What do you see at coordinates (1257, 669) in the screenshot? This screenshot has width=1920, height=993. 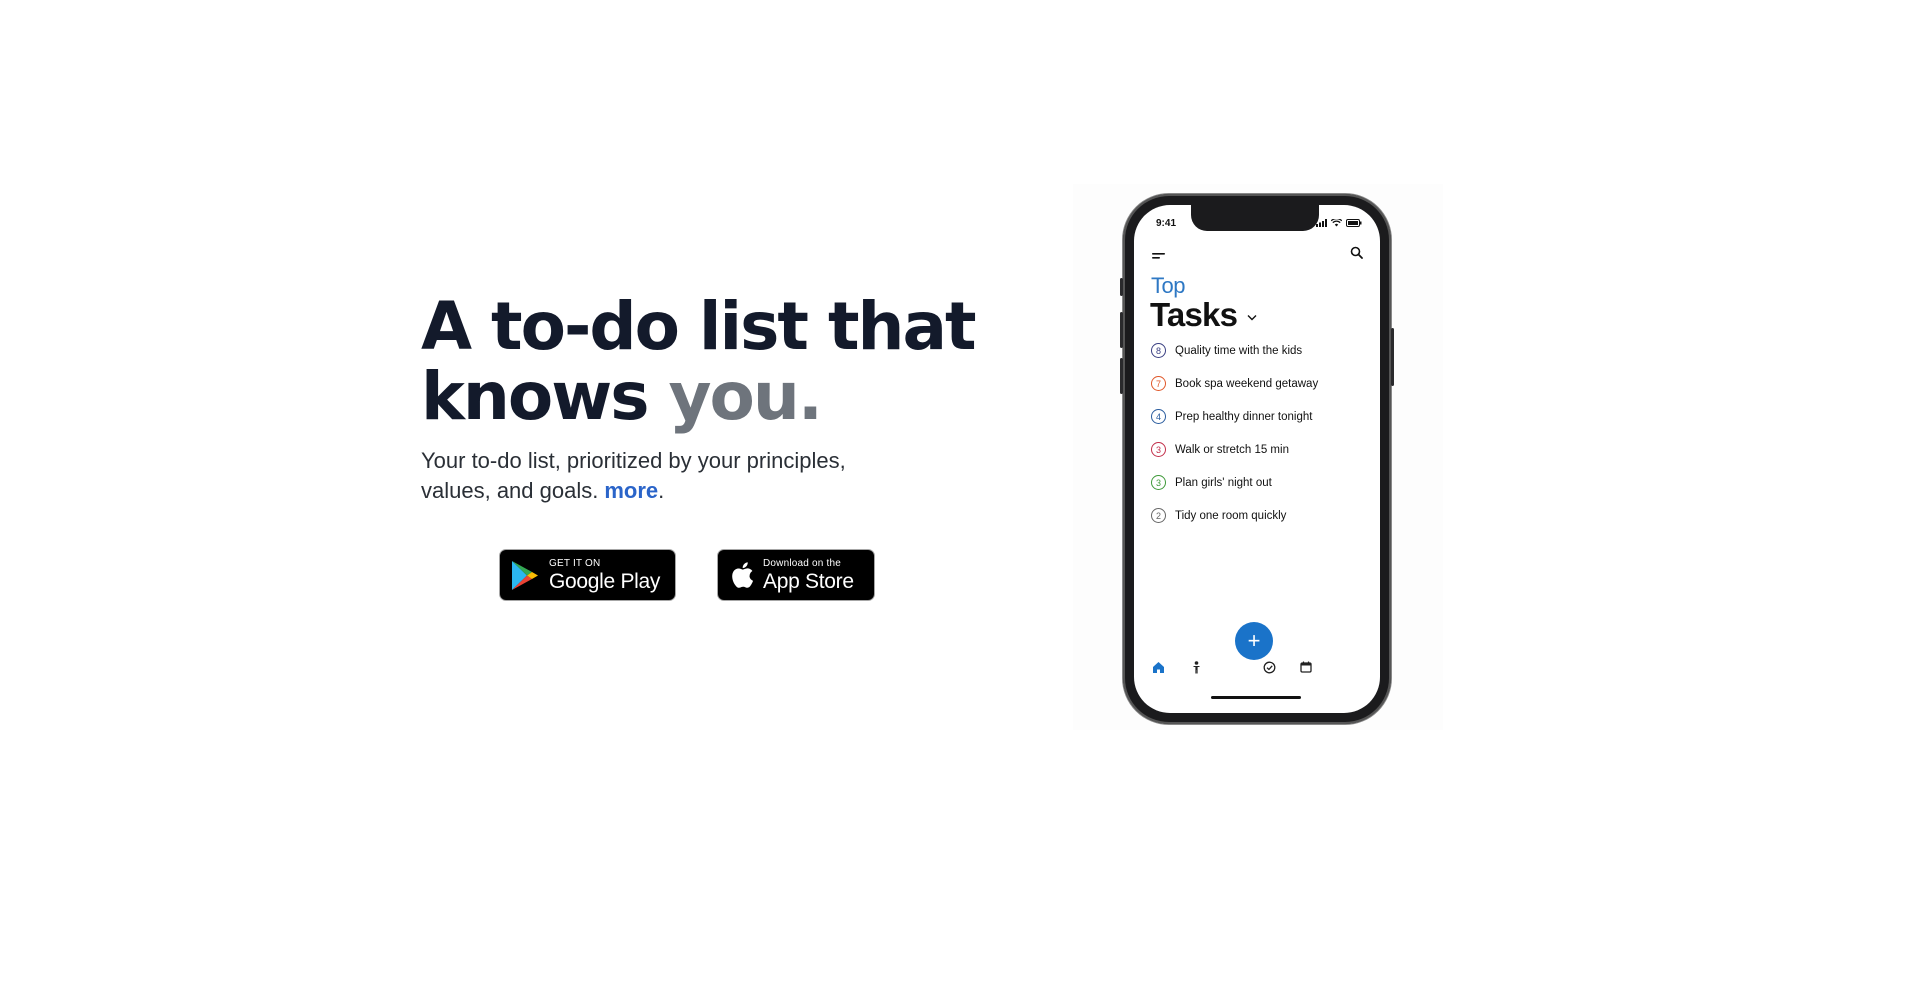 I see `bottom-nav` at bounding box center [1257, 669].